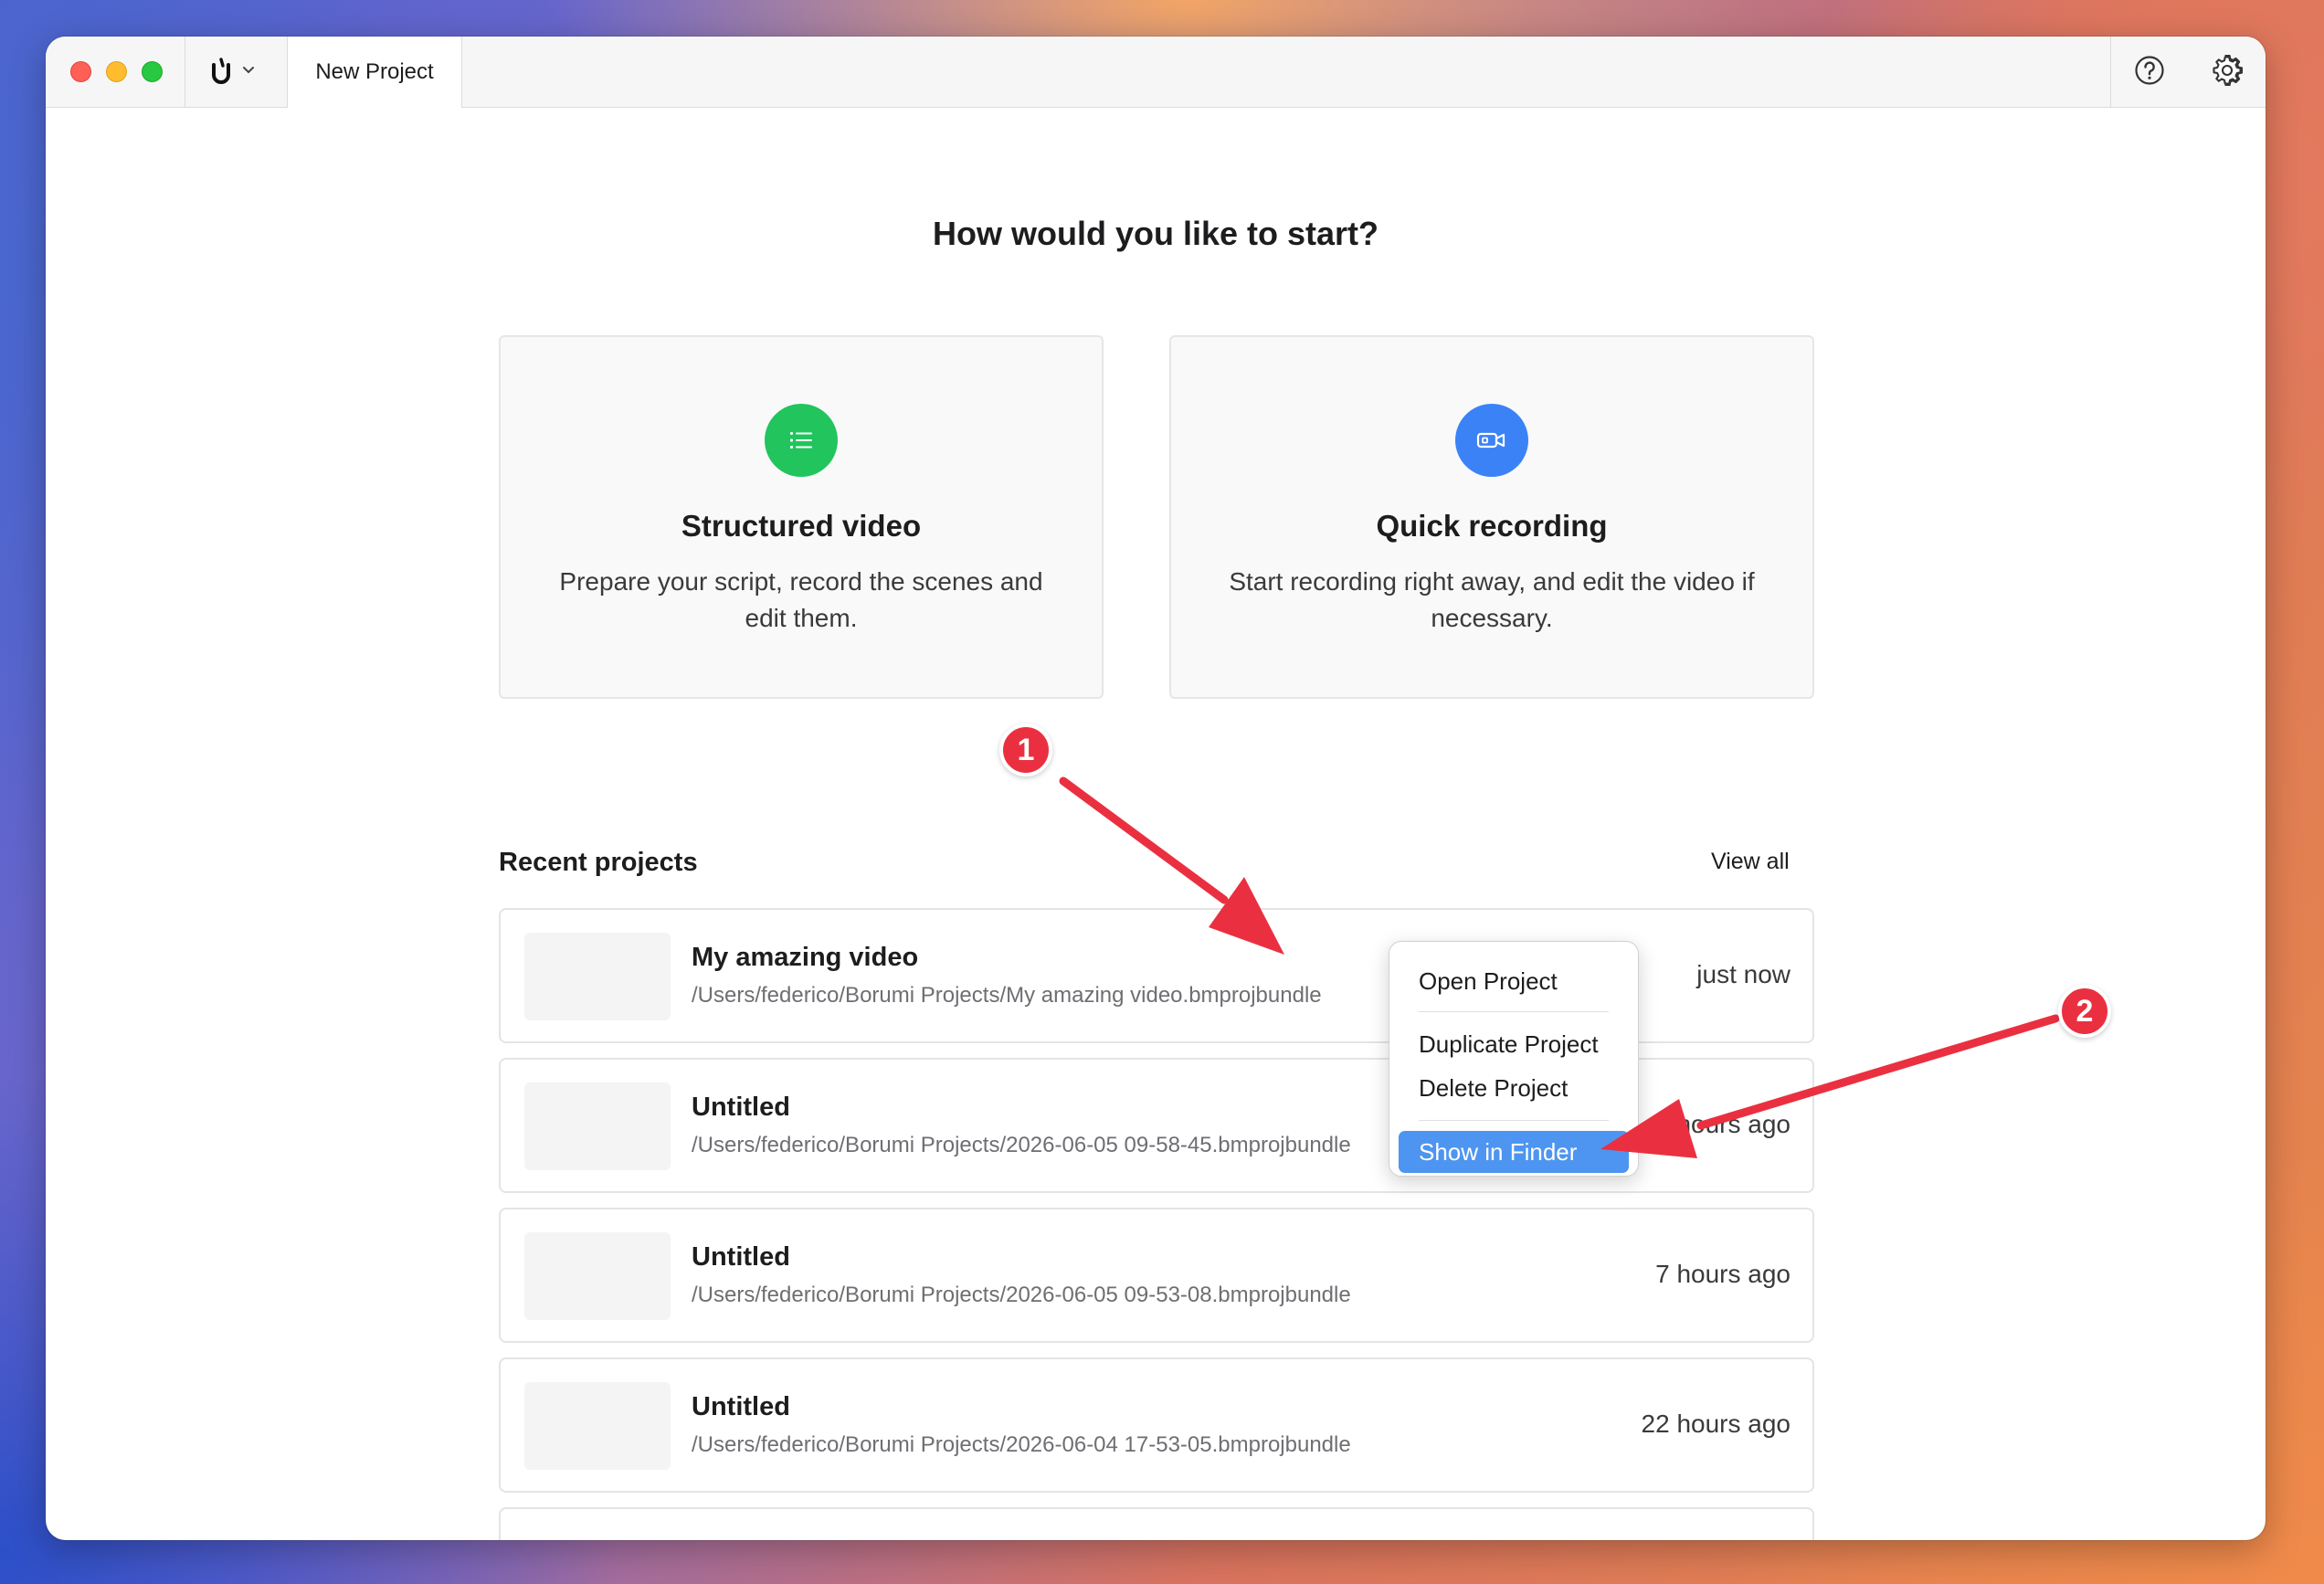 Image resolution: width=2324 pixels, height=1584 pixels. Describe the element at coordinates (80, 71) in the screenshot. I see `close-window-button` at that location.